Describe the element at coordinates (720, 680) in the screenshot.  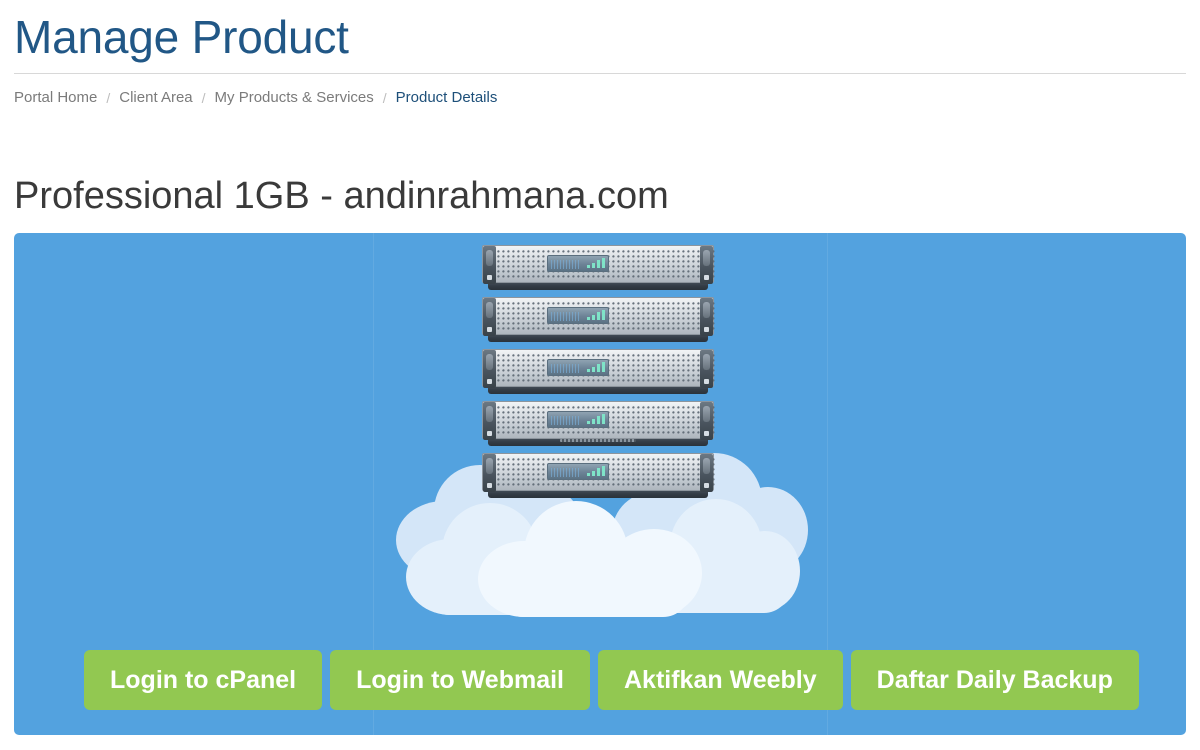
I see `aktifkan-weebly-button: Aktifkan Weebly` at that location.